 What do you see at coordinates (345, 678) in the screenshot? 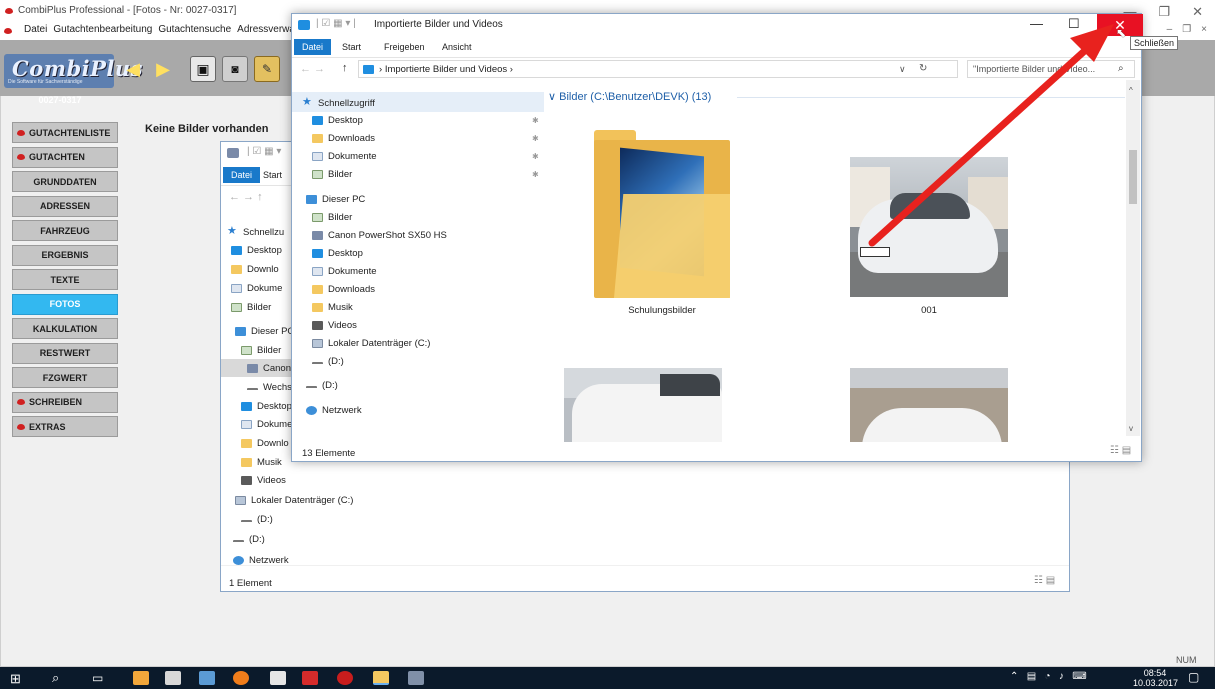
I see `combiplus-taskbar-icon` at bounding box center [345, 678].